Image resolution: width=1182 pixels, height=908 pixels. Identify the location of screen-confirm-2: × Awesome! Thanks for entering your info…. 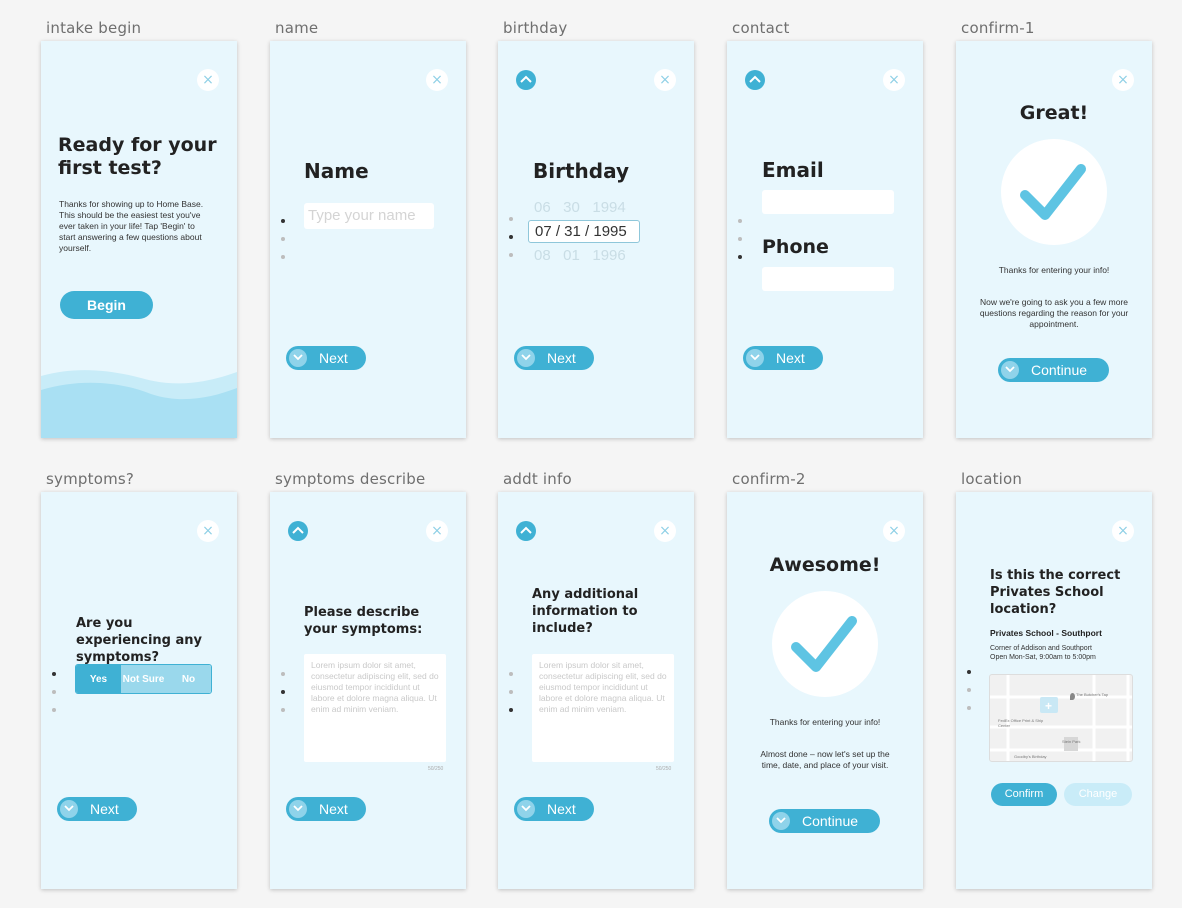
(825, 690).